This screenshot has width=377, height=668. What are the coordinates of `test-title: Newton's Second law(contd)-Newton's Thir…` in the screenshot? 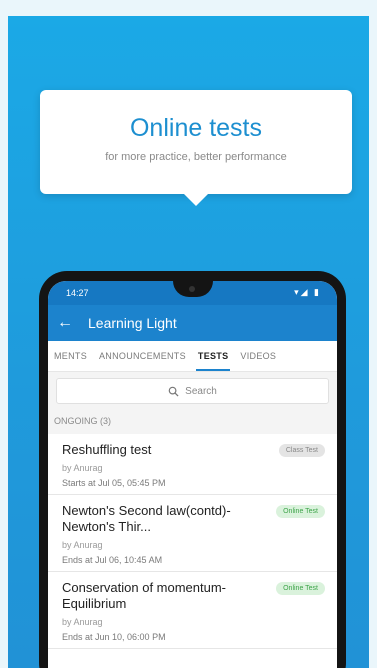 It's located at (146, 518).